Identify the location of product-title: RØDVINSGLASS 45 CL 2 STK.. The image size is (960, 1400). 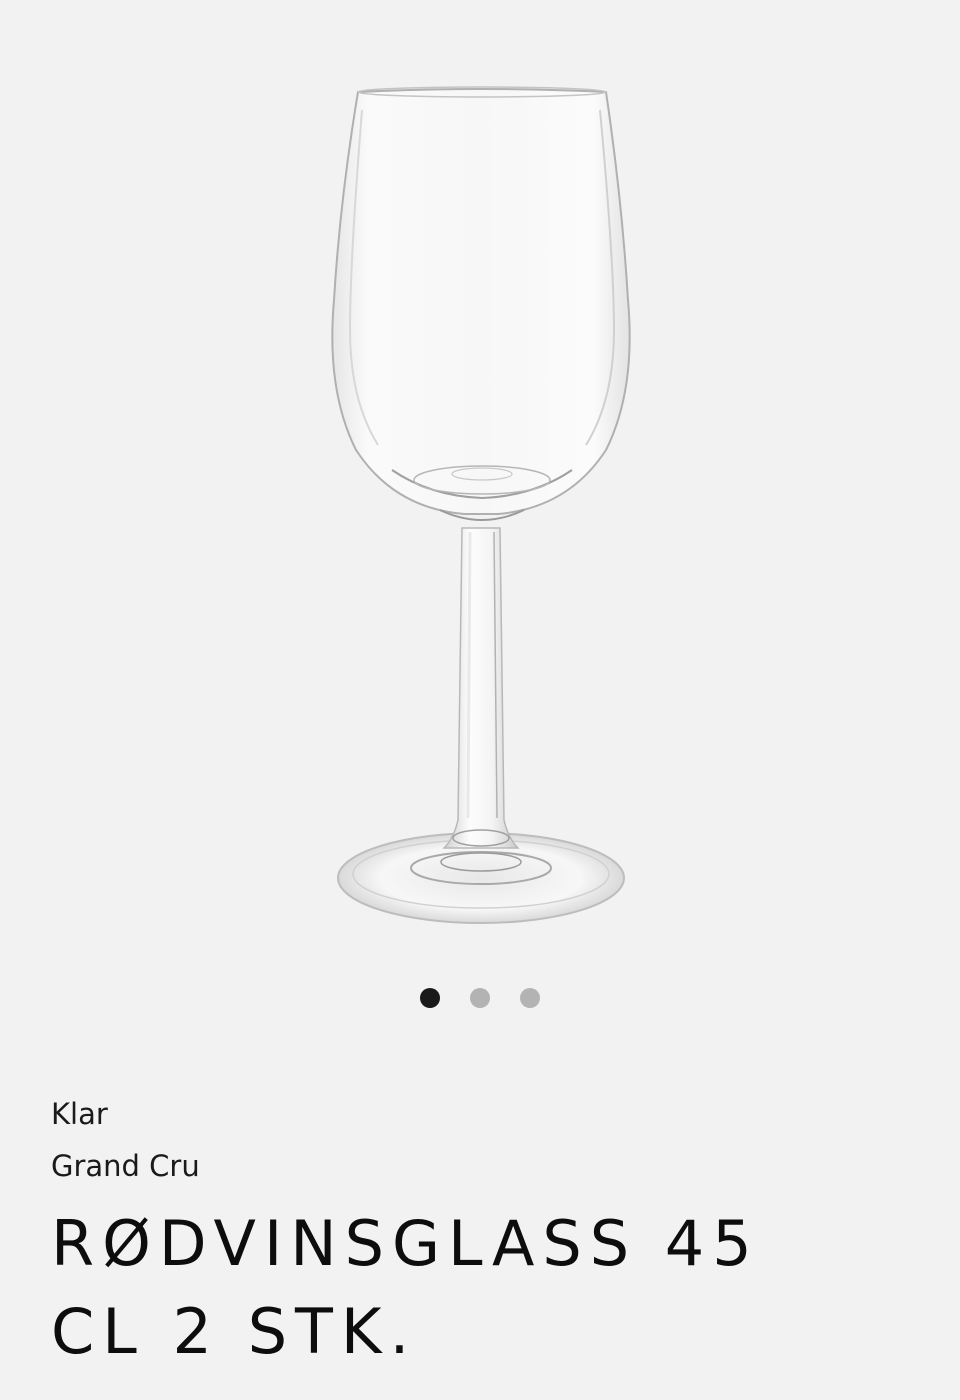
(405, 1287).